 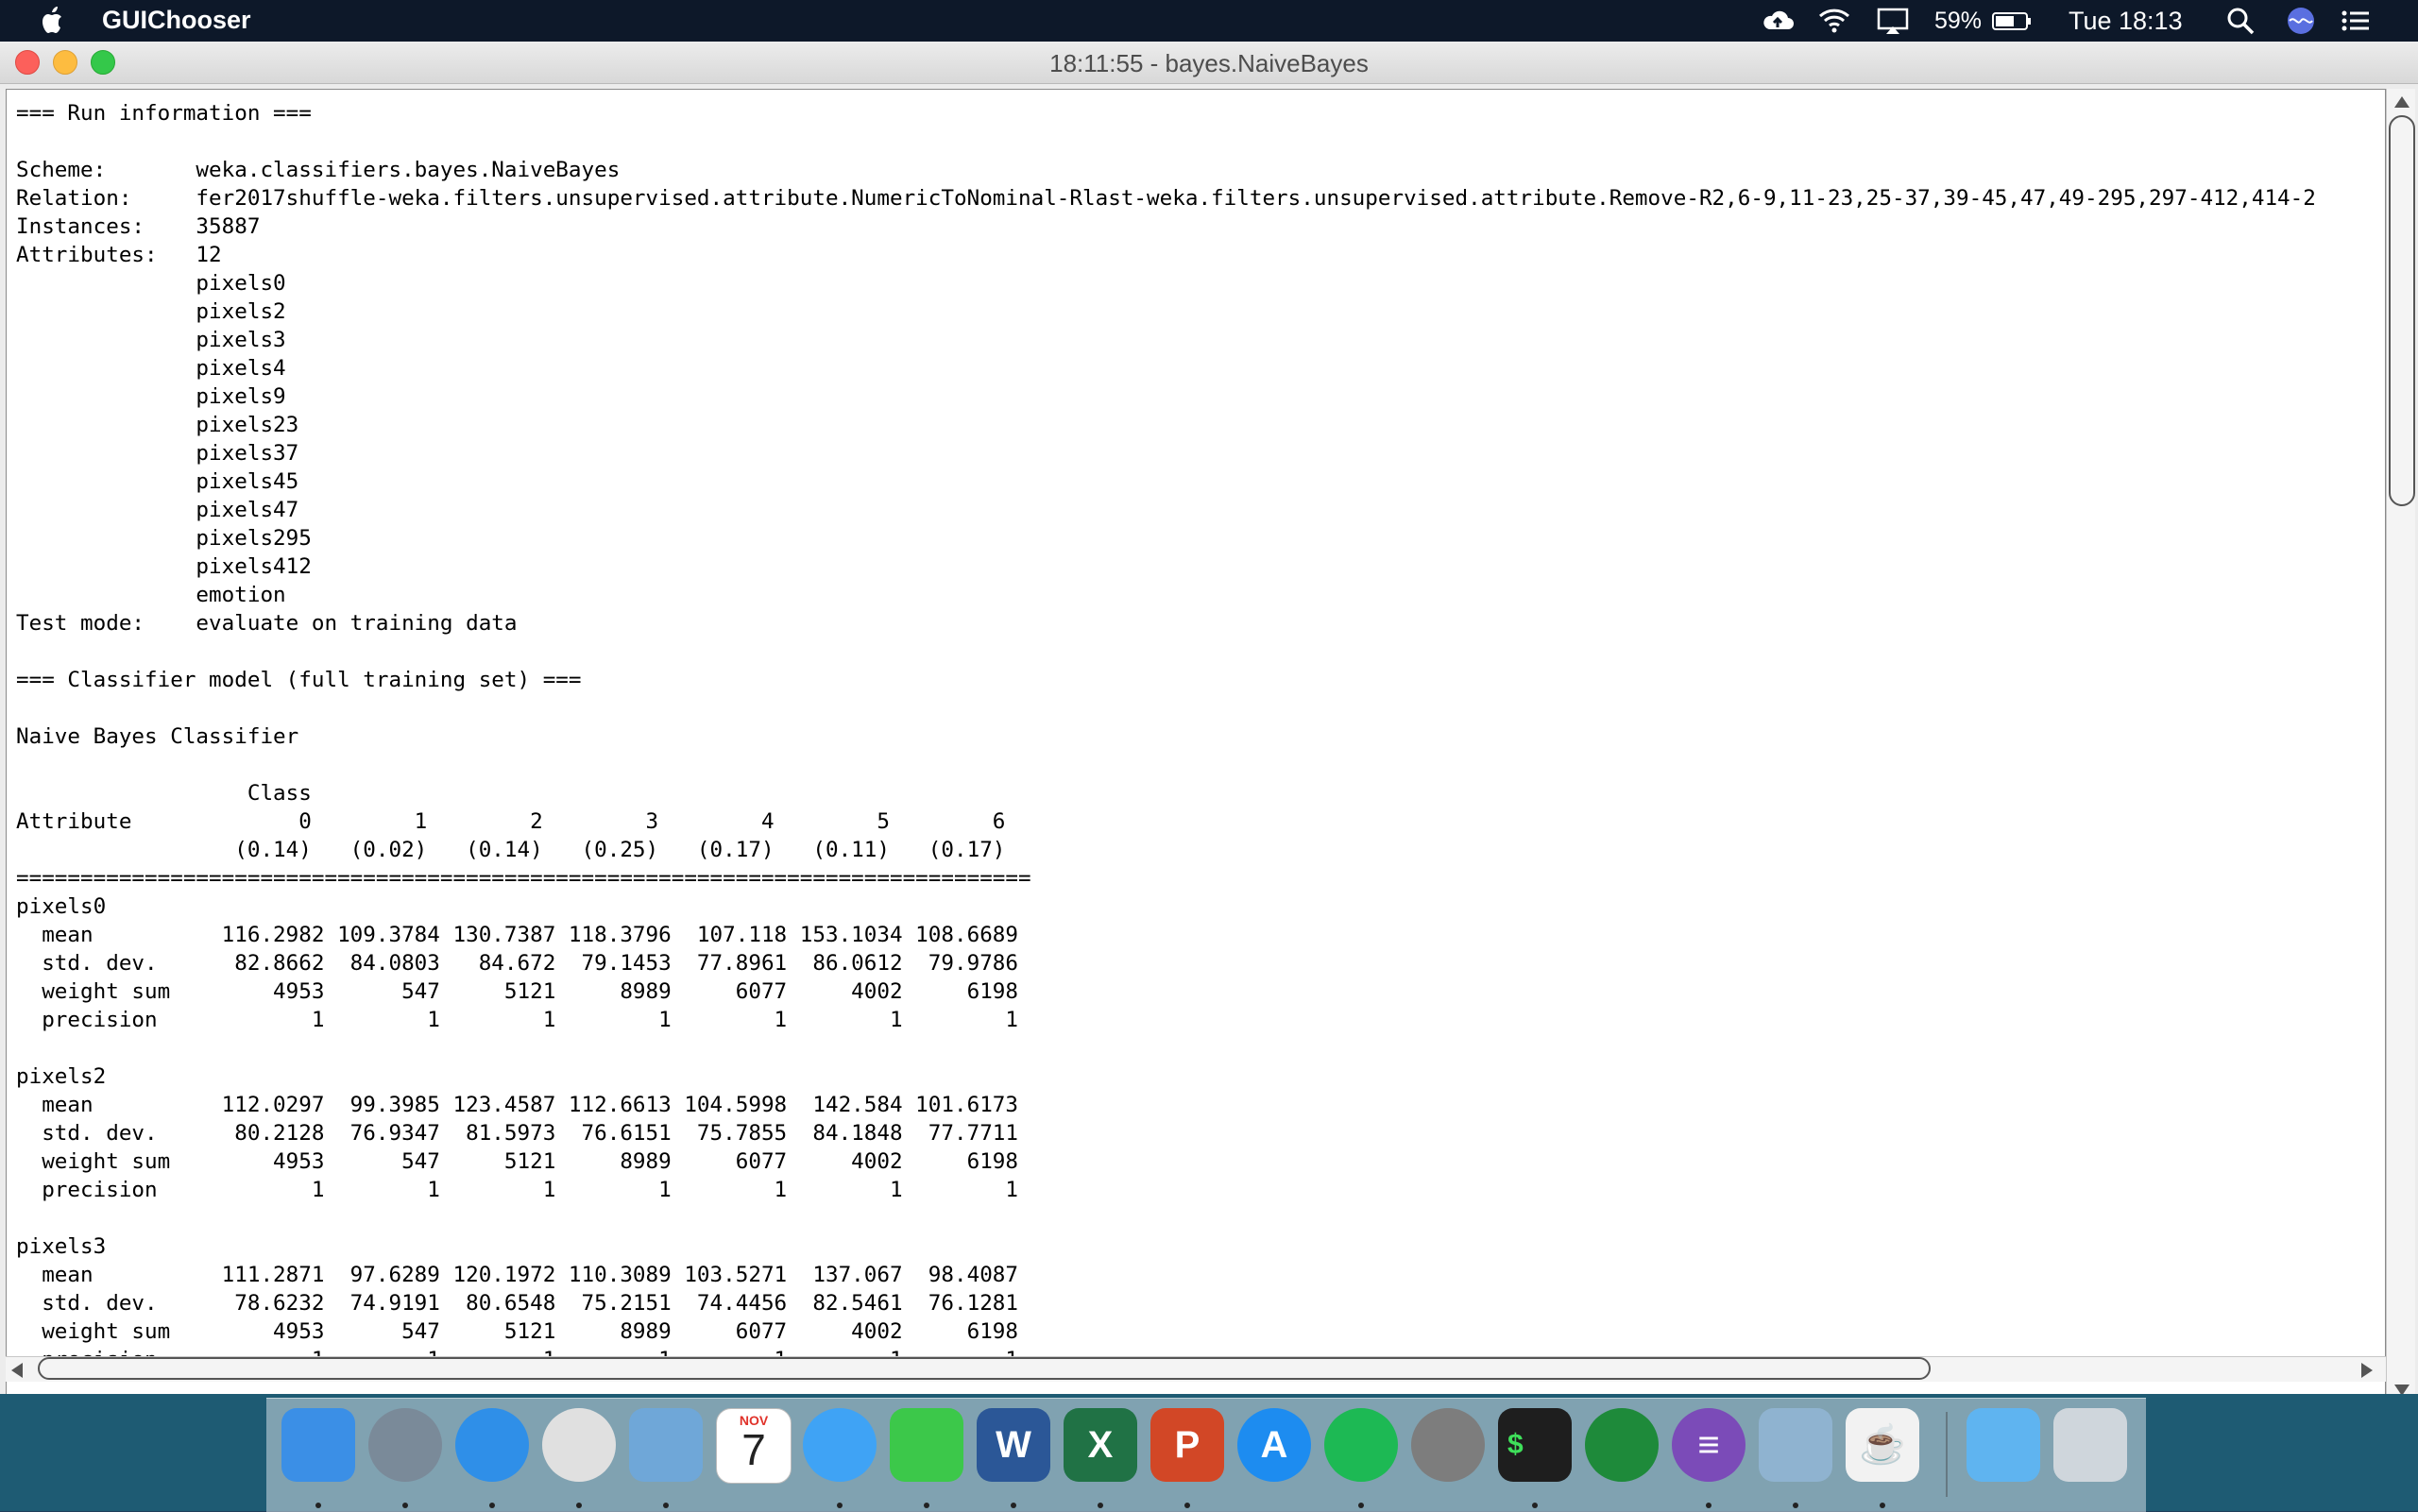 I want to click on emacs-icon: ≡, so click(x=1708, y=1445).